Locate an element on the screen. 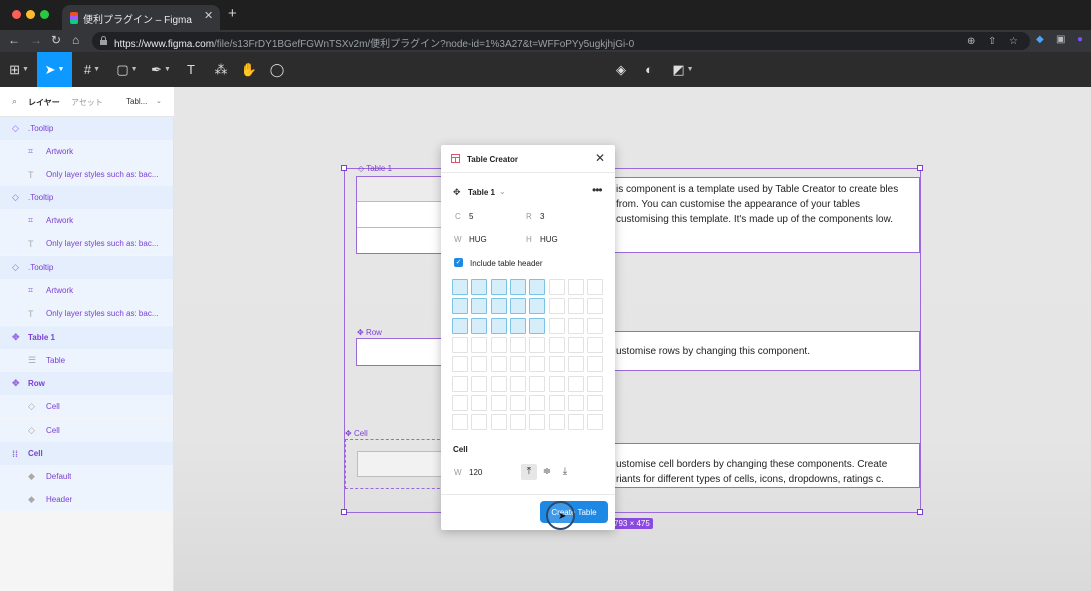 This screenshot has height=591, width=1091. rows-input: 3 is located at coordinates (542, 216).